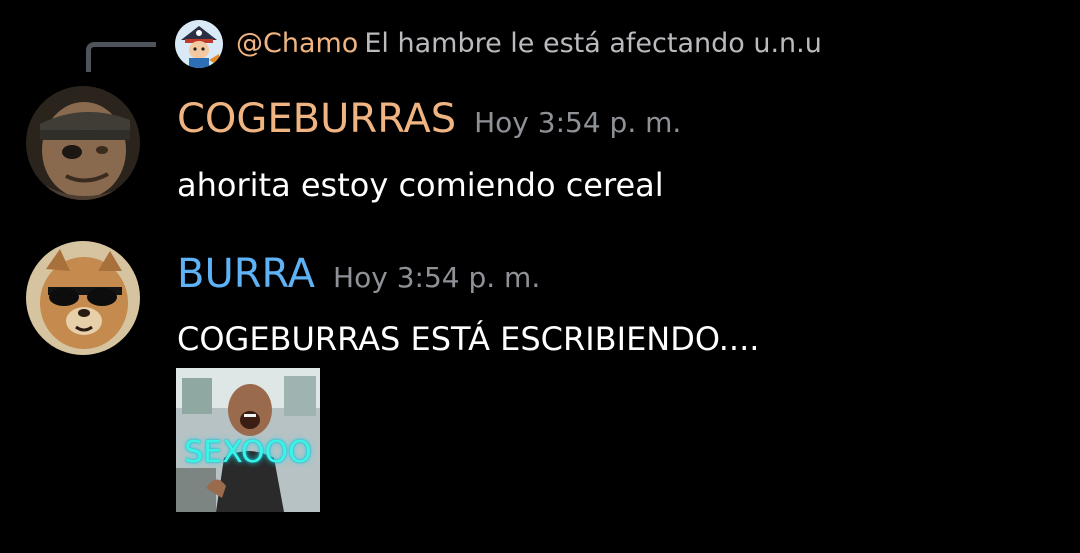 The image size is (1080, 553). I want to click on username: BURRA, so click(246, 274).